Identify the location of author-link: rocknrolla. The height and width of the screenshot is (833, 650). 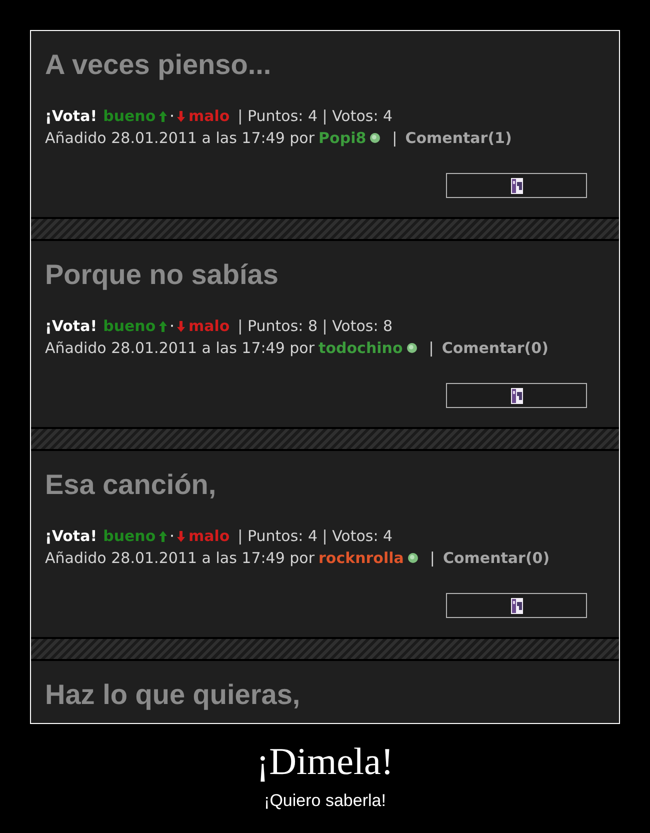
(361, 558).